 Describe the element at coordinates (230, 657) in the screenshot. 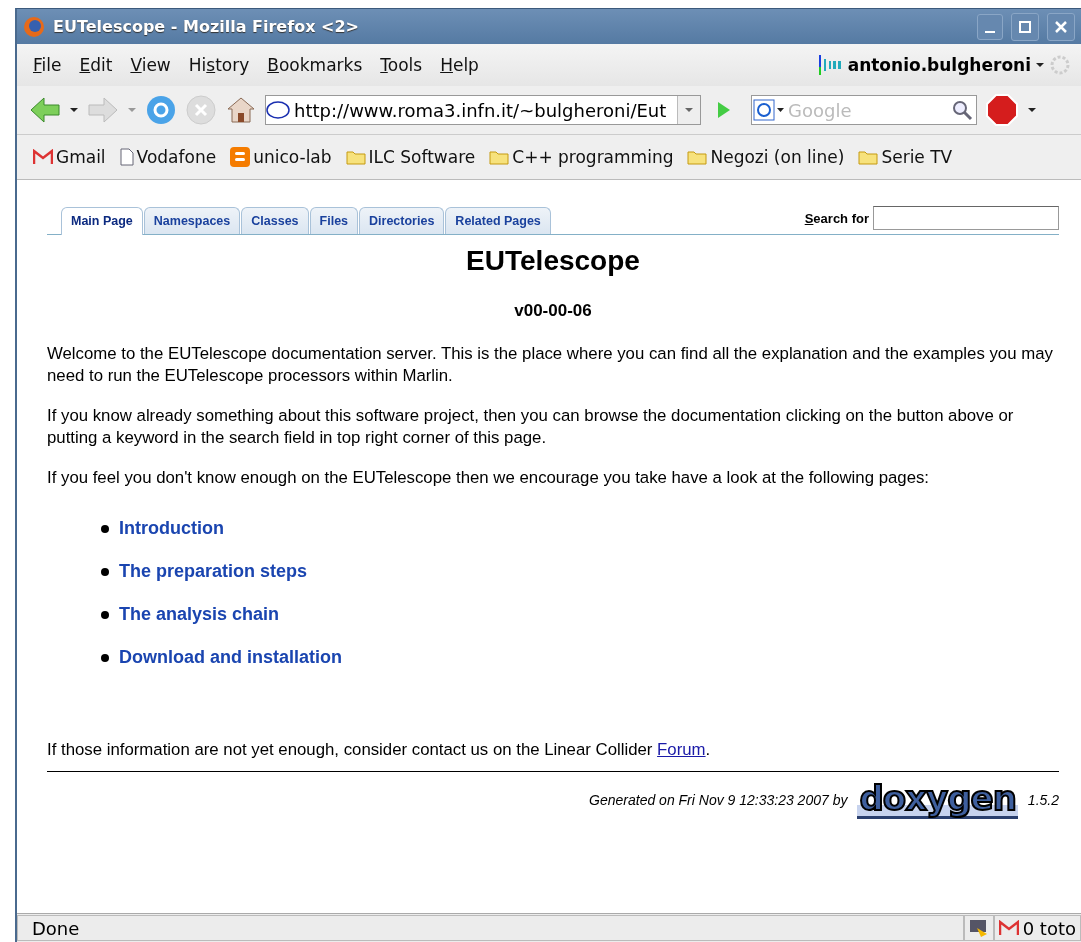

I see `page-link: Download and installation` at that location.